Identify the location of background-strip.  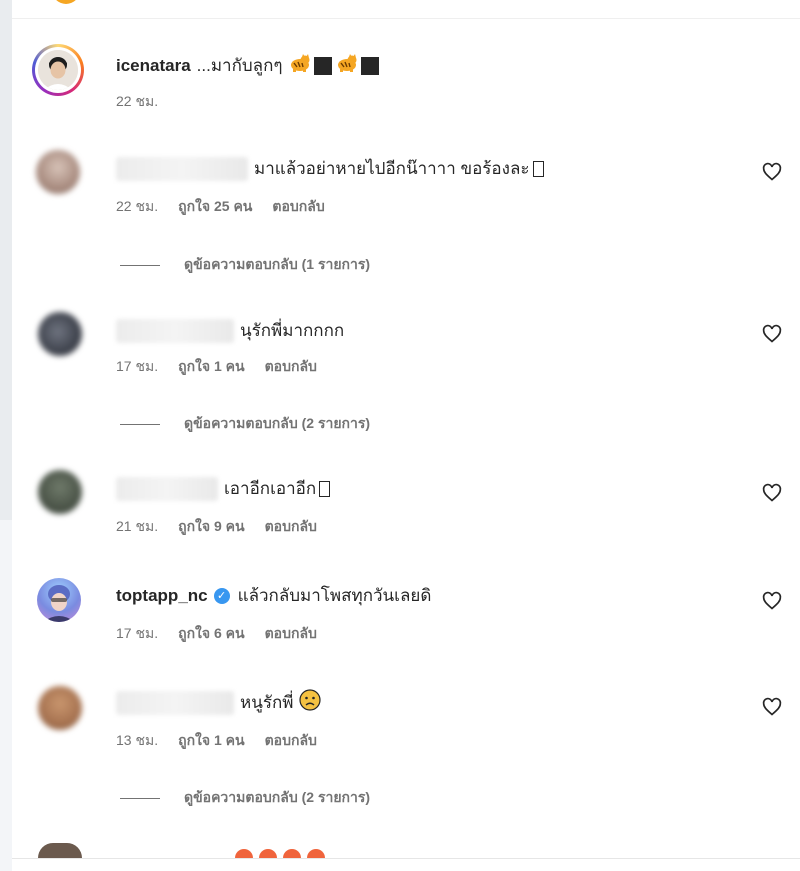
(6, 435).